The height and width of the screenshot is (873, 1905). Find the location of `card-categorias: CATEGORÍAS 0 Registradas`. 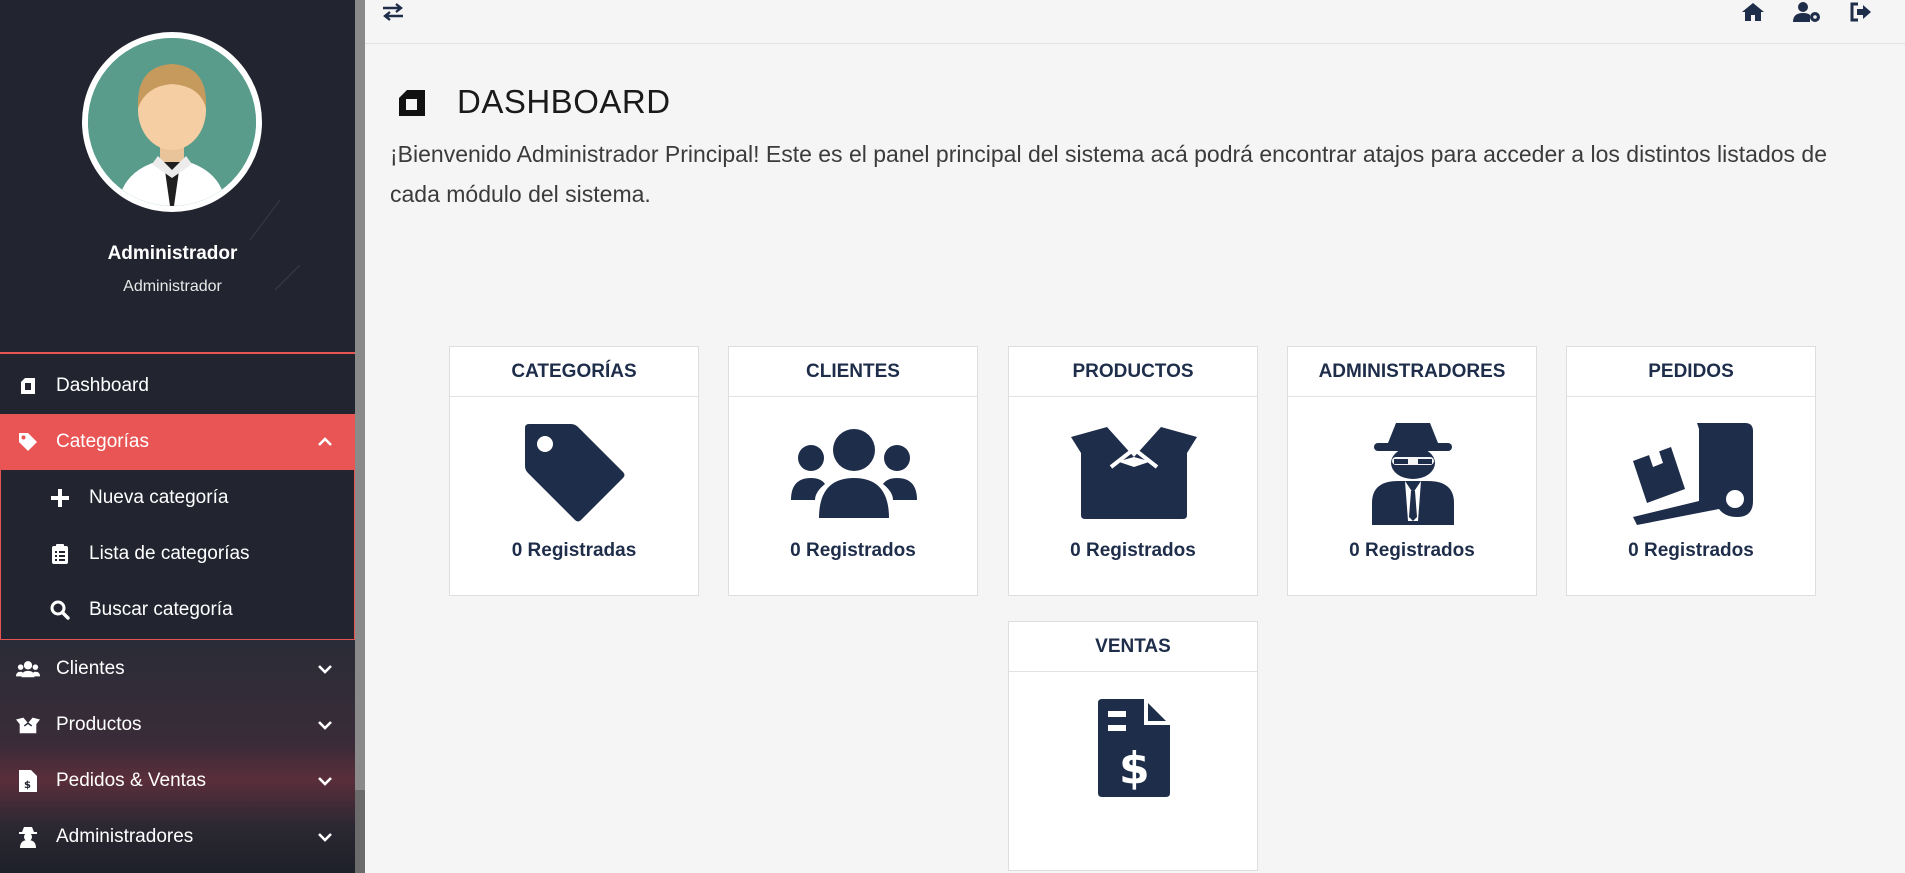

card-categorias: CATEGORÍAS 0 Registradas is located at coordinates (574, 471).